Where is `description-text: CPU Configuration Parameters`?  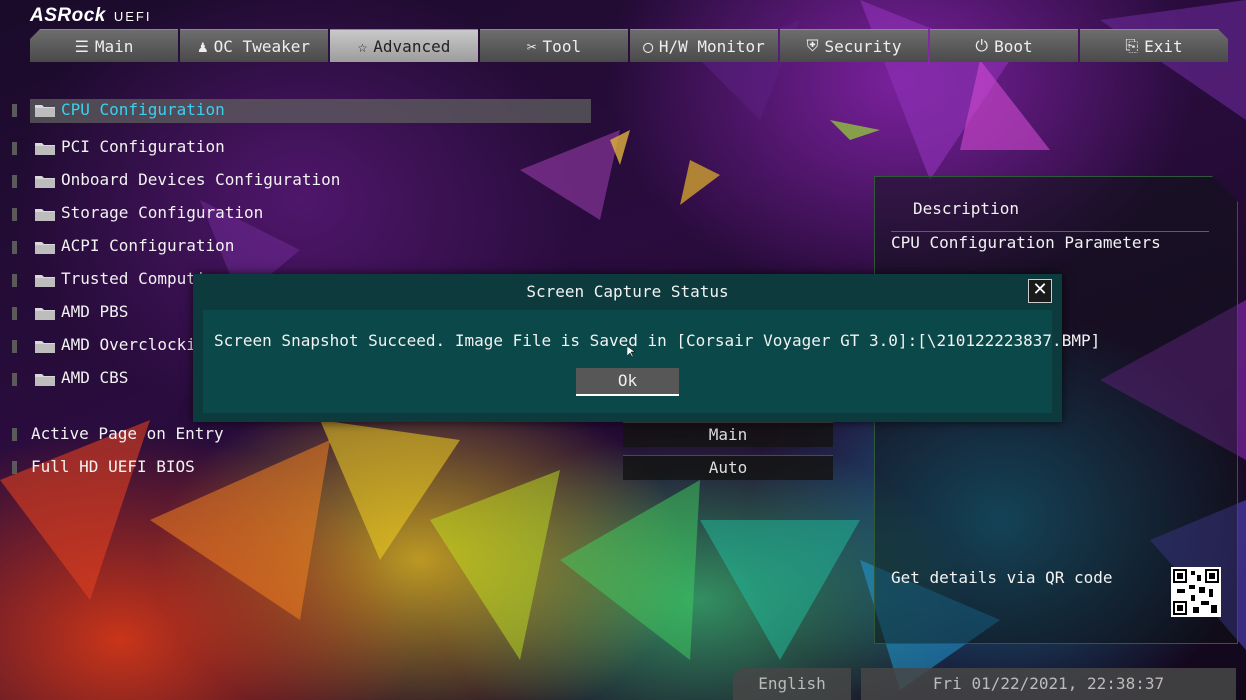
description-text: CPU Configuration Parameters is located at coordinates (1026, 242).